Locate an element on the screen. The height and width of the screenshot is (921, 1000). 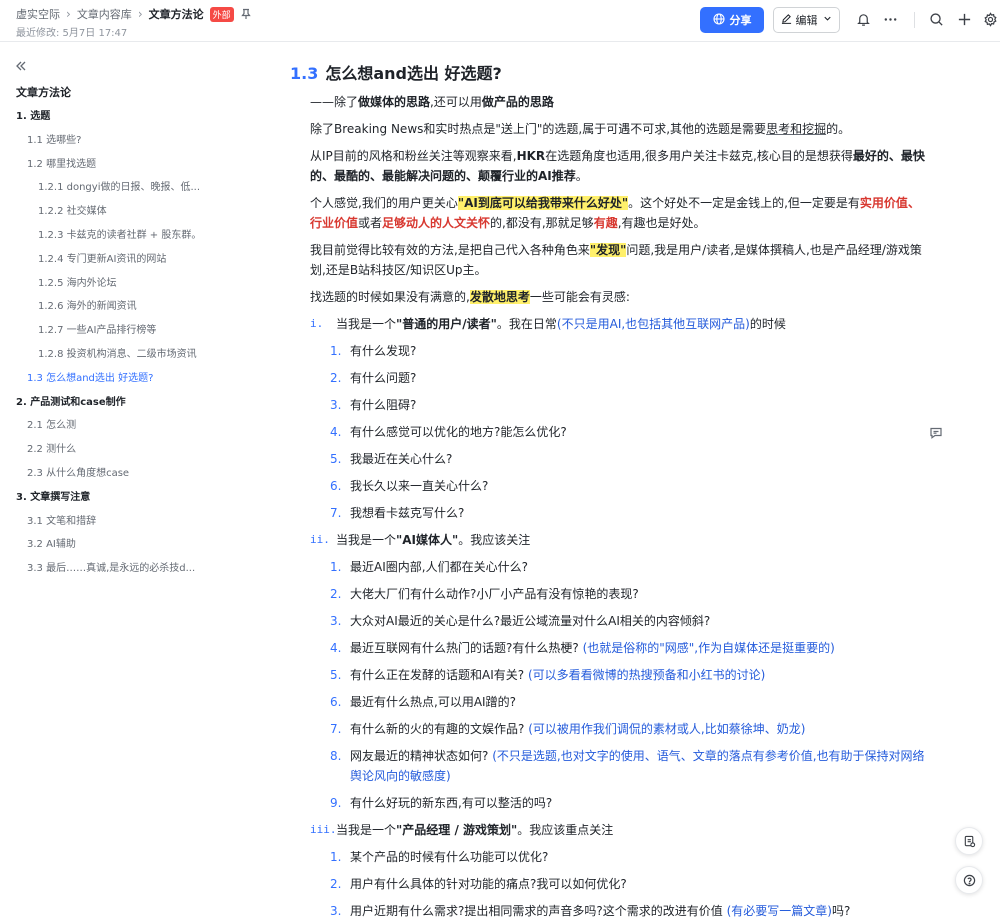
doc-icon is located at coordinates (969, 841).